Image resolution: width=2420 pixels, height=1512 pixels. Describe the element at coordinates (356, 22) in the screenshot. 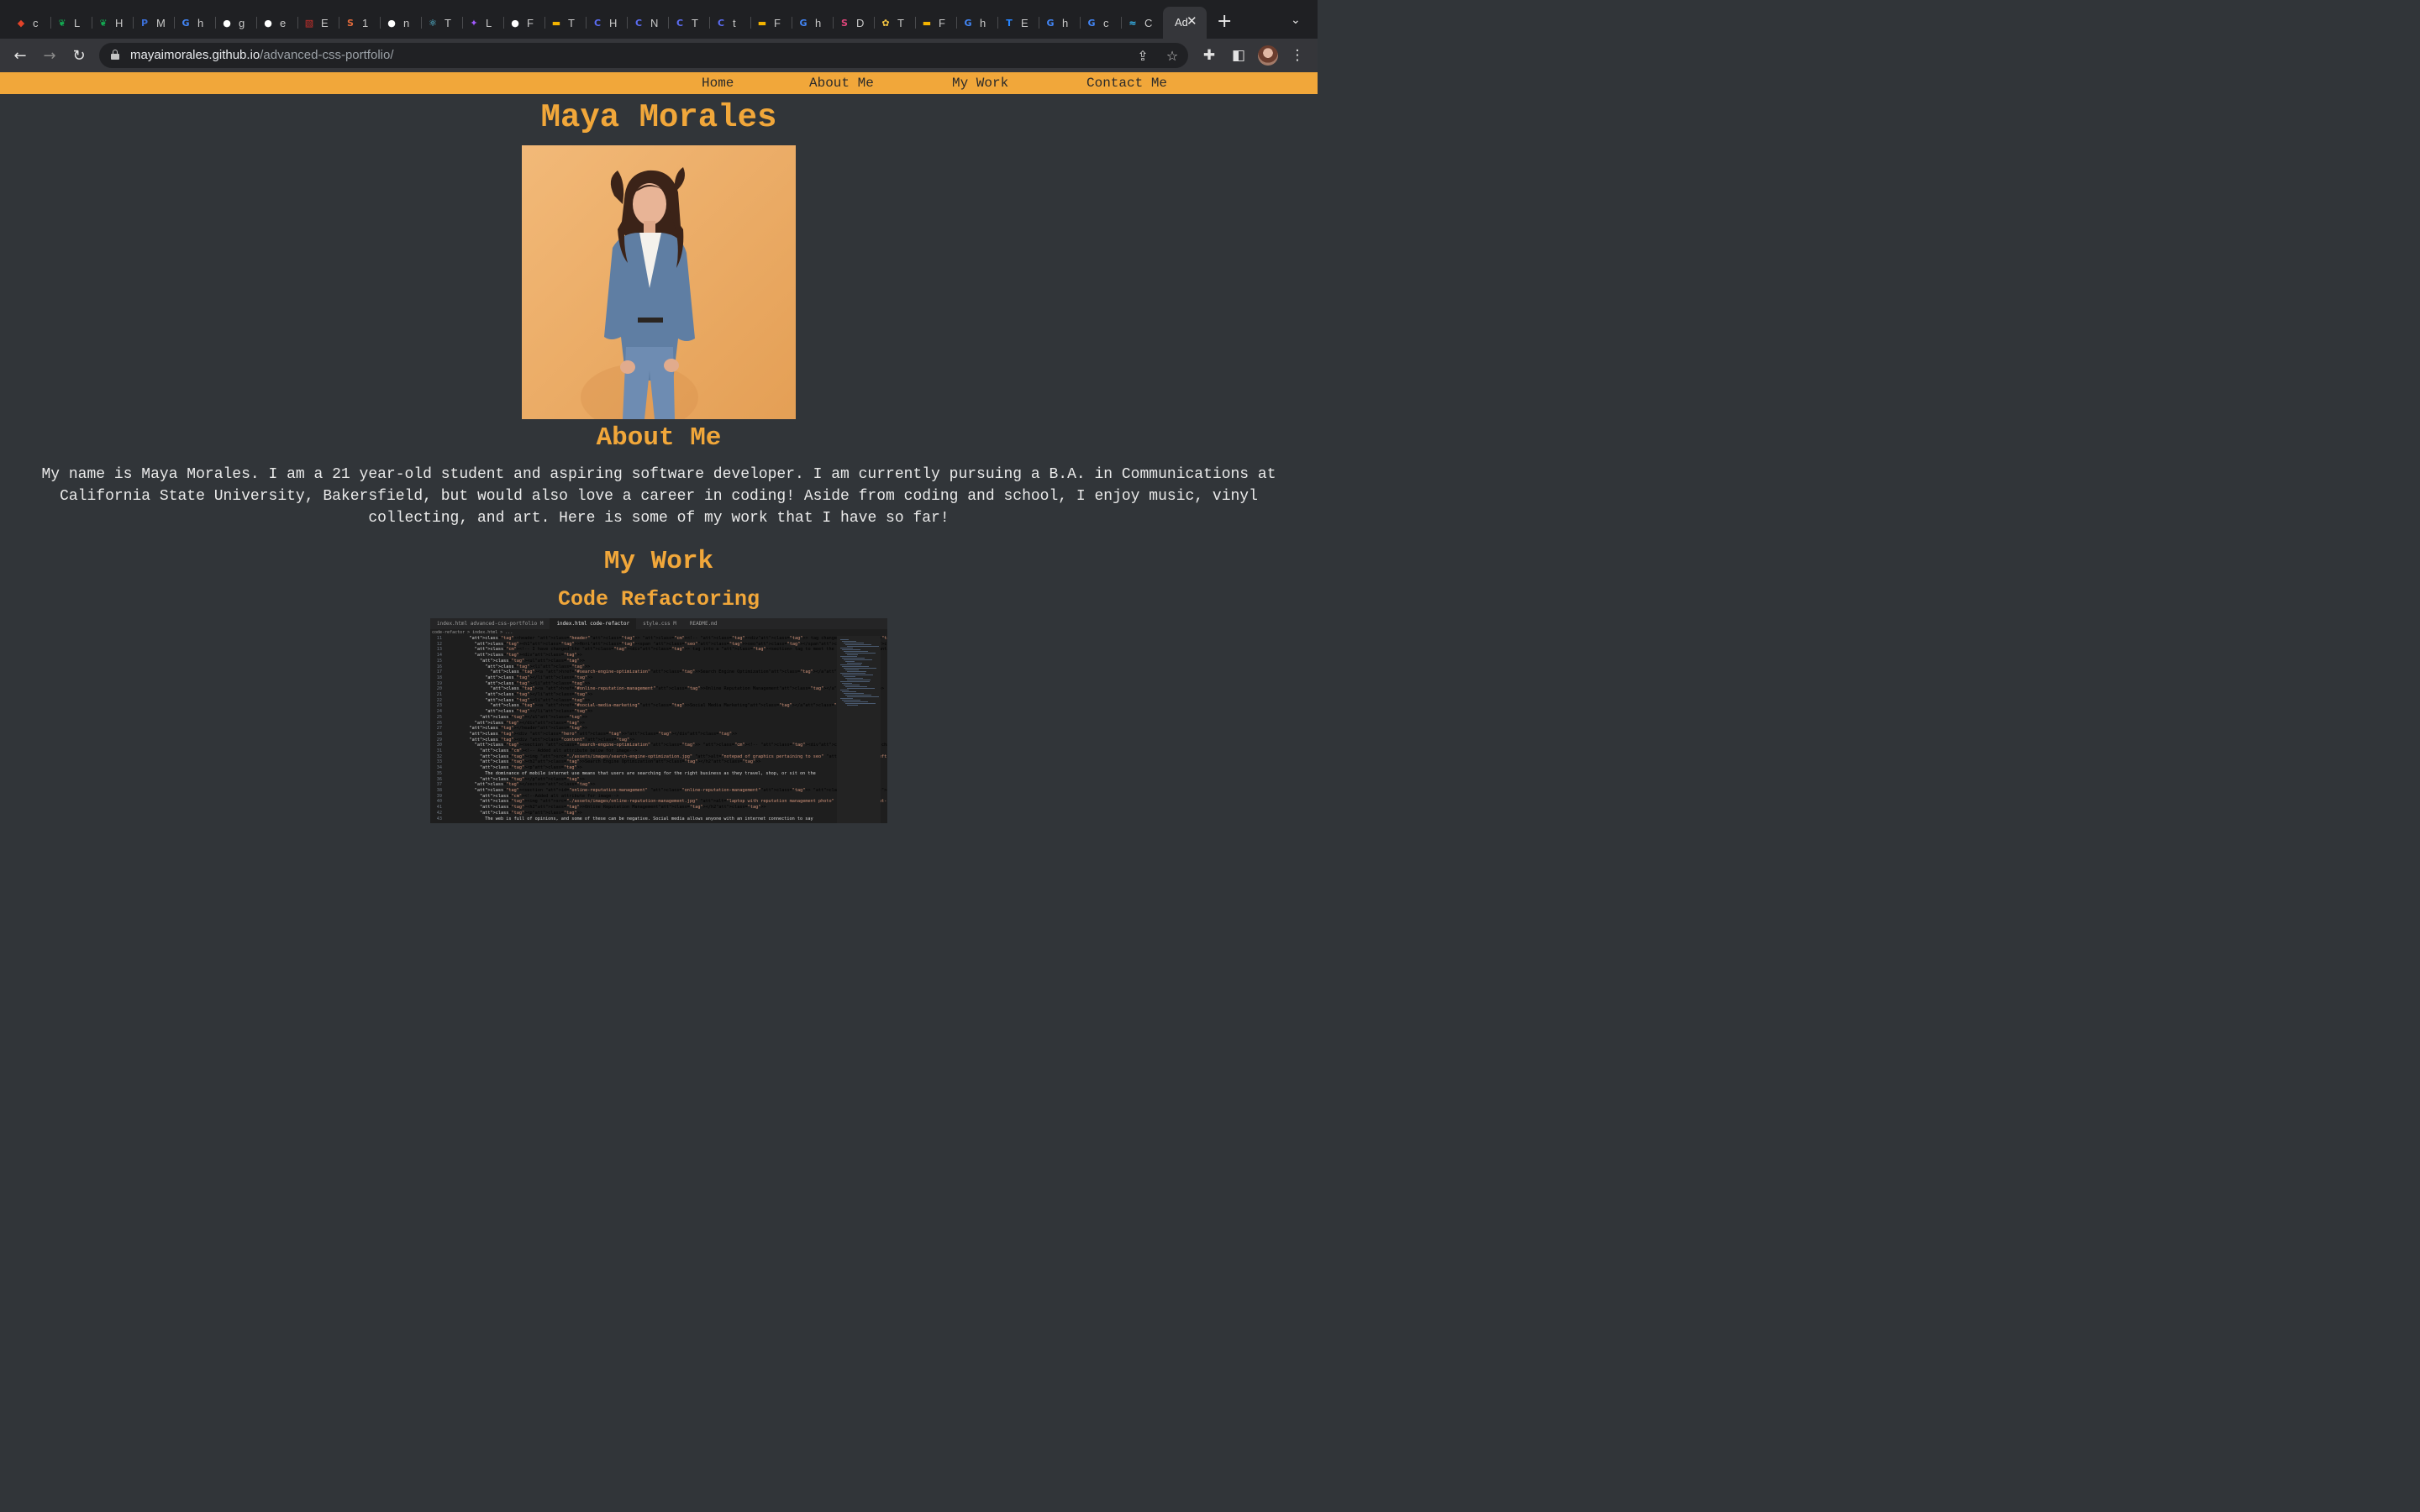

I see `browser-tab: S1` at that location.